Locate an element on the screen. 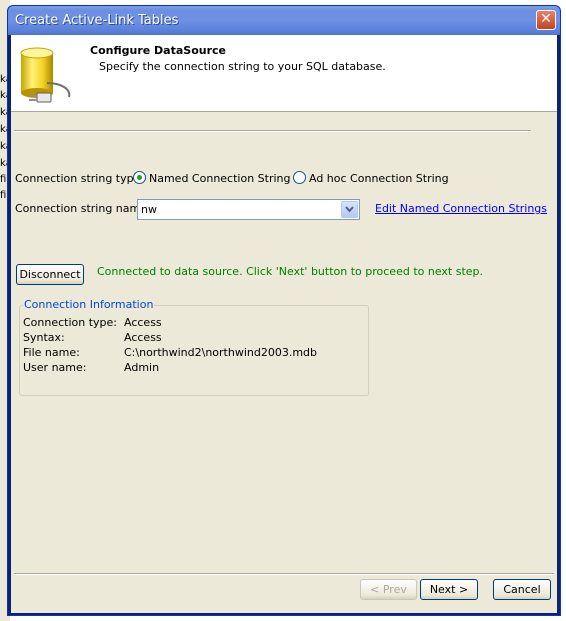 The height and width of the screenshot is (621, 566). prev-button: < Prev is located at coordinates (388, 589).